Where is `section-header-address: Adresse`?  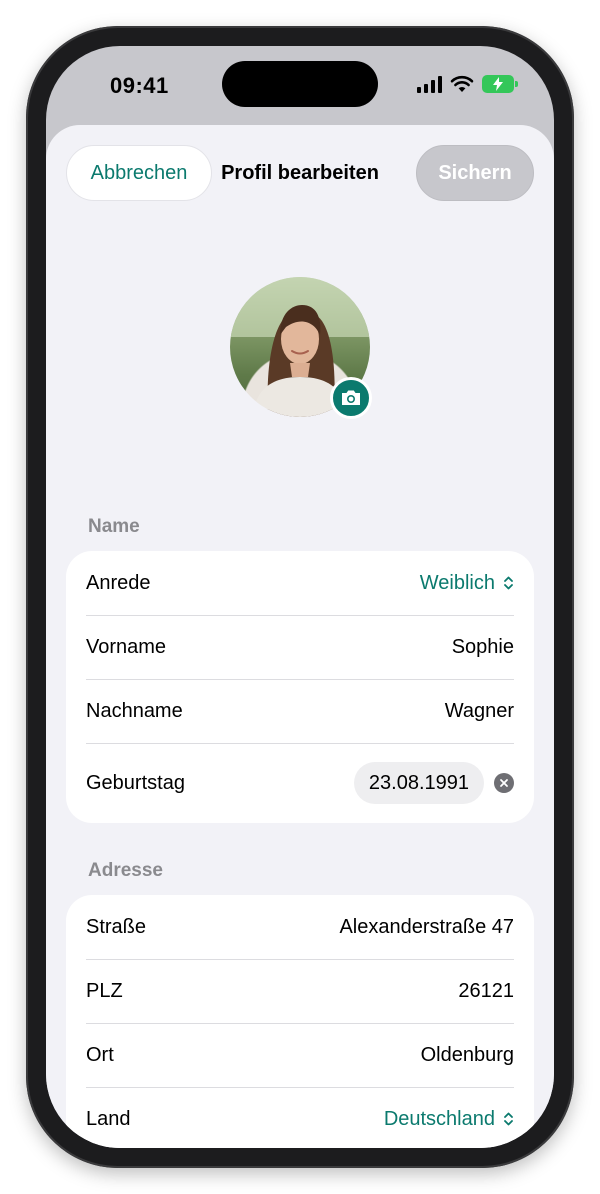 section-header-address: Adresse is located at coordinates (125, 870).